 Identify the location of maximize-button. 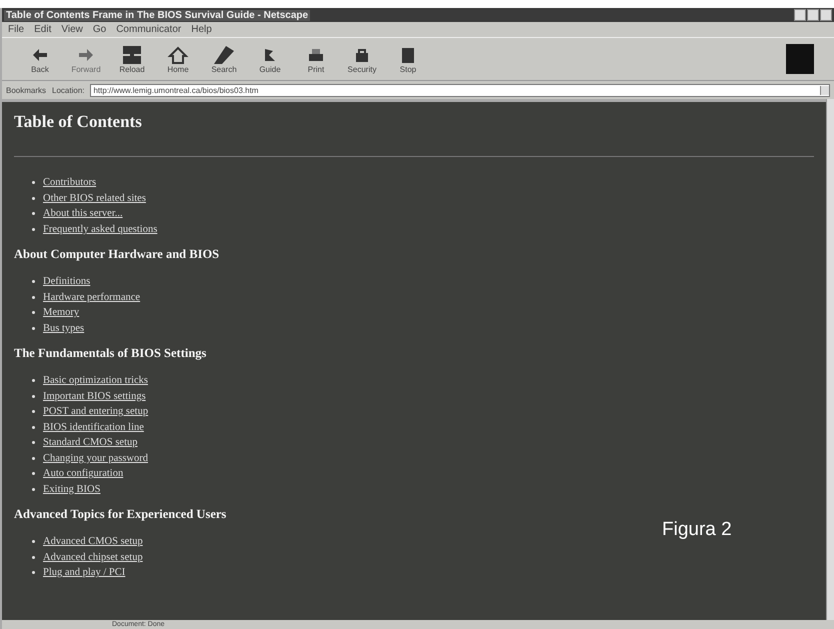
(813, 15).